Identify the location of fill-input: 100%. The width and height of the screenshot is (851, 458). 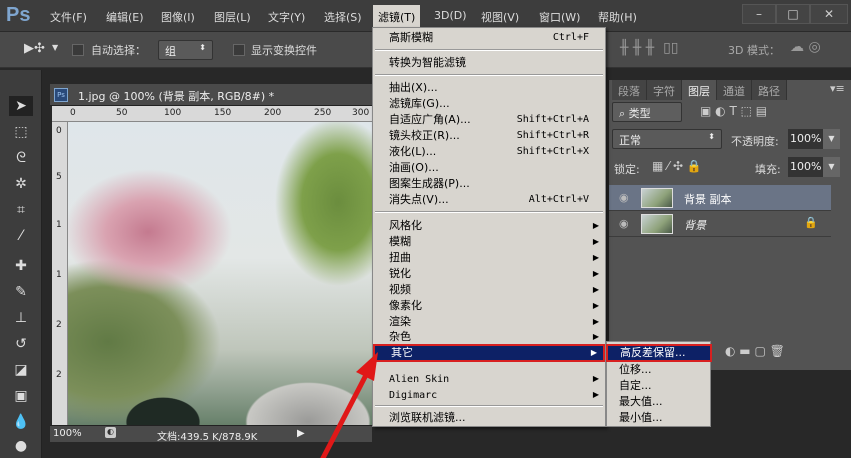
(805, 167).